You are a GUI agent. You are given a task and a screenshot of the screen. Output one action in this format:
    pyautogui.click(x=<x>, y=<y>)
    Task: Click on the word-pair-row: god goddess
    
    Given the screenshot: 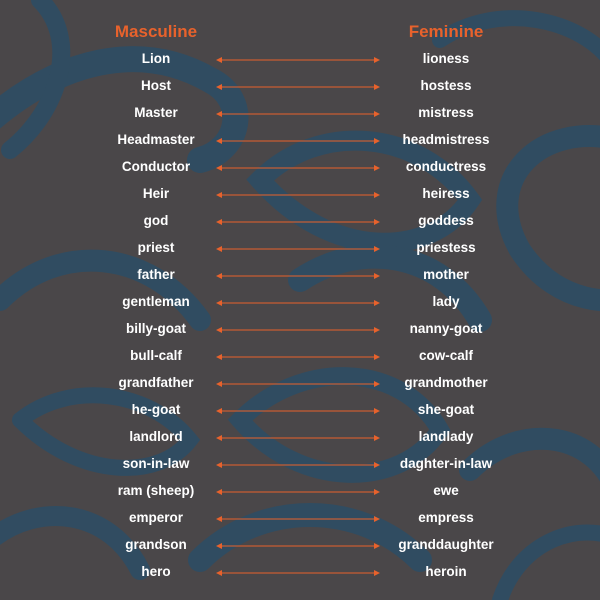 What is the action you would take?
    pyautogui.click(x=300, y=222)
    